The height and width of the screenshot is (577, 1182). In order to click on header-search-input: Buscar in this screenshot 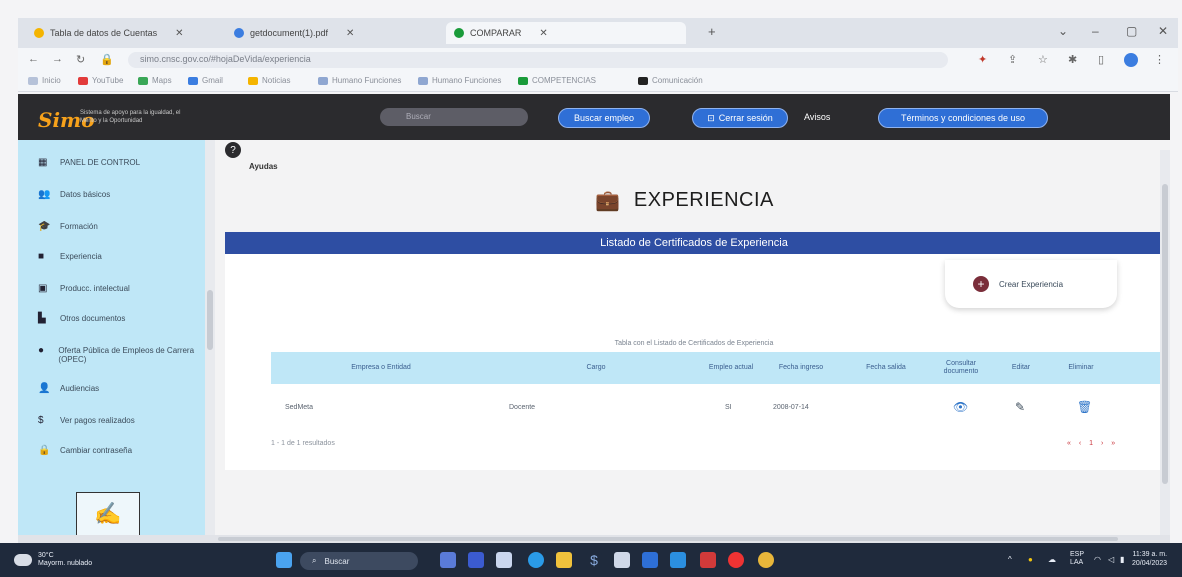, I will do `click(454, 117)`.